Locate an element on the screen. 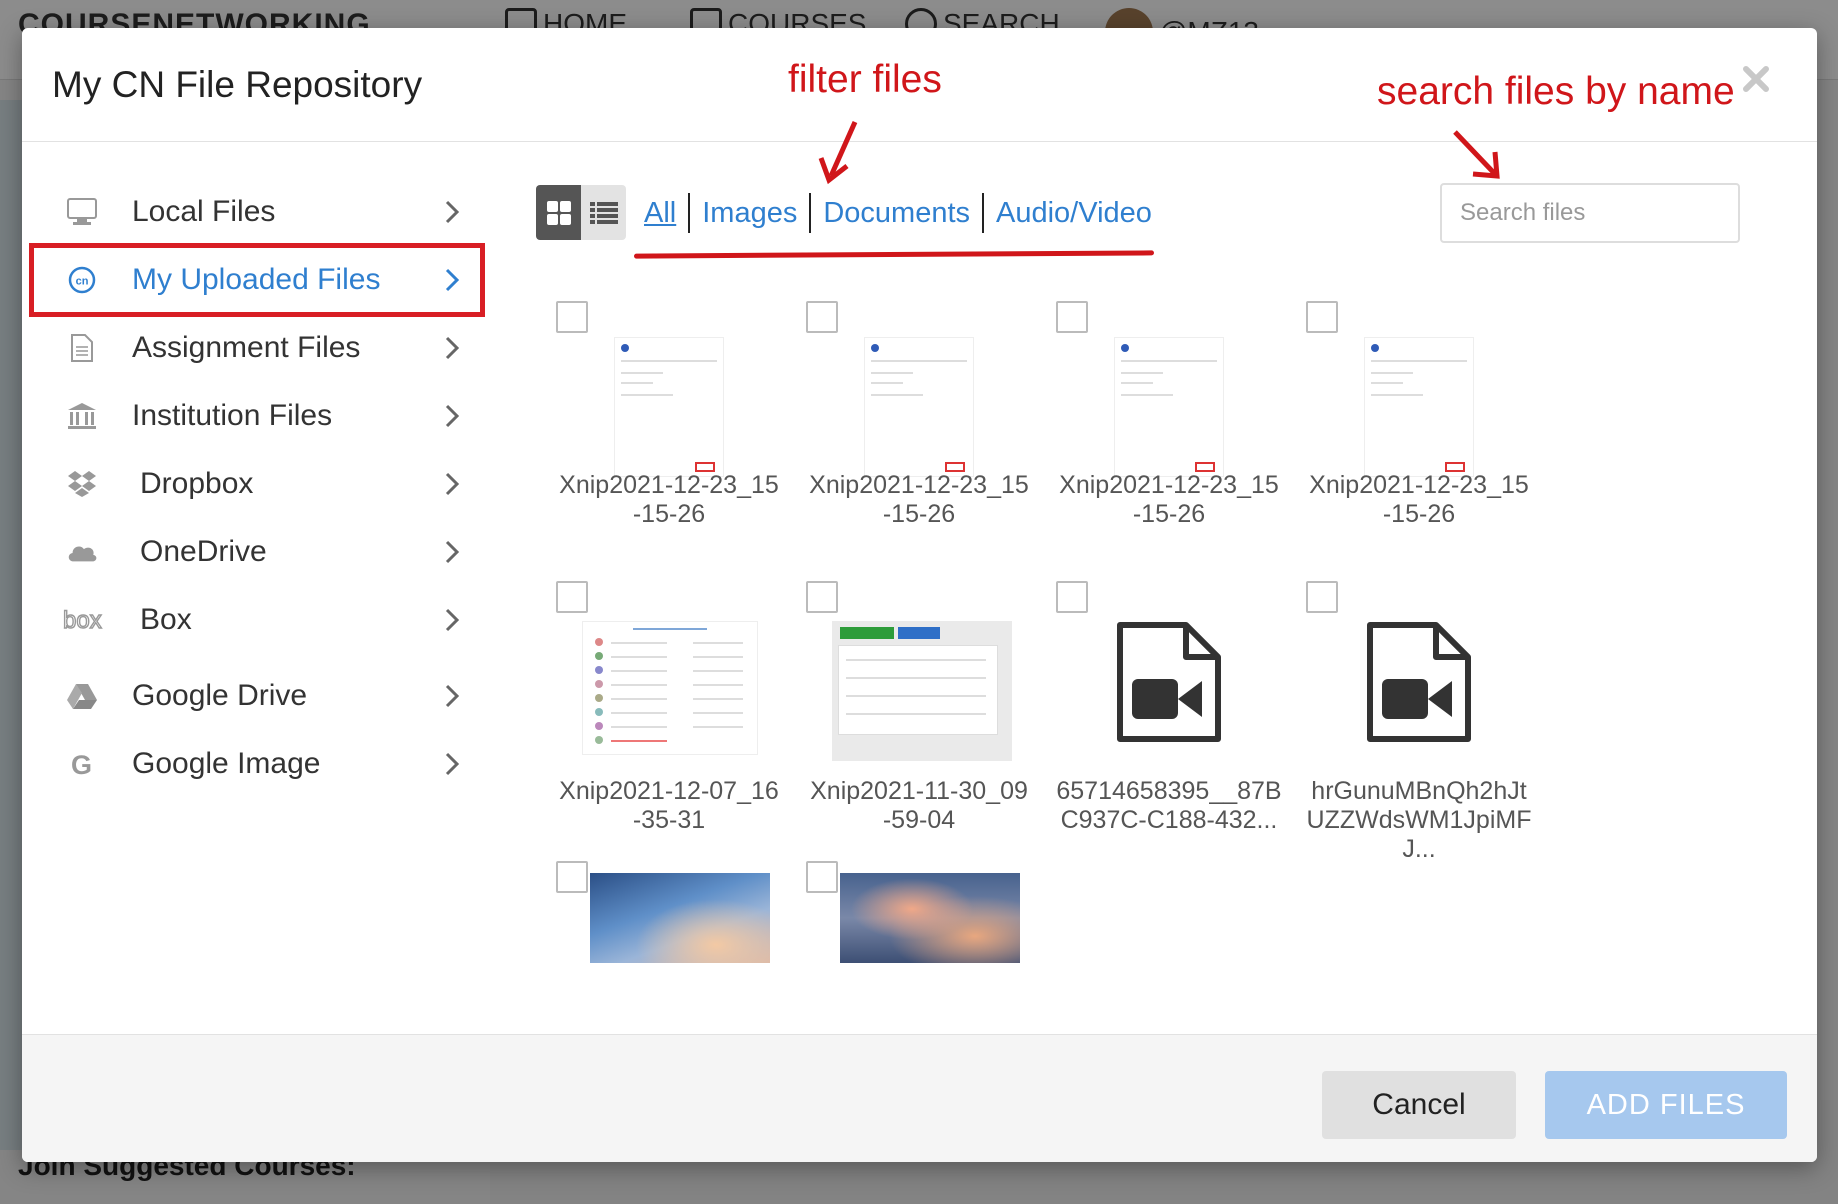 This screenshot has height=1204, width=1838. close-button is located at coordinates (1756, 79).